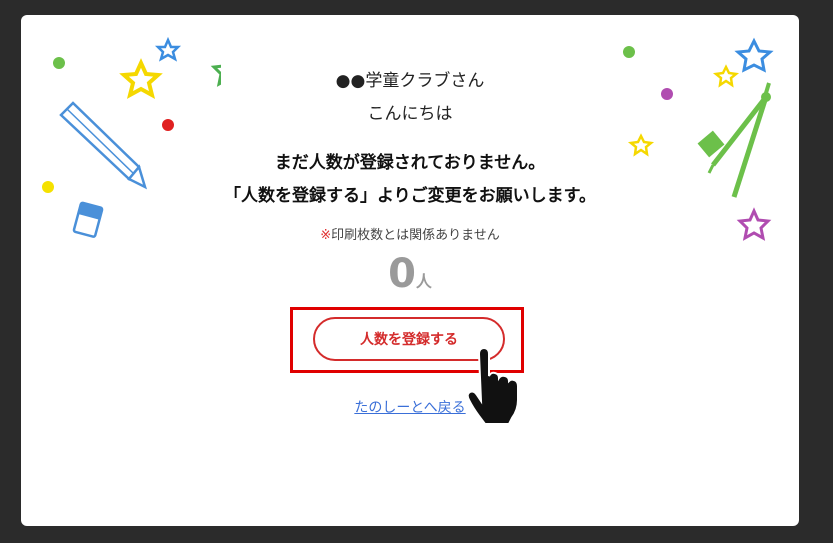  I want to click on back-to-top-link: たのしーとへ戻る, so click(410, 407).